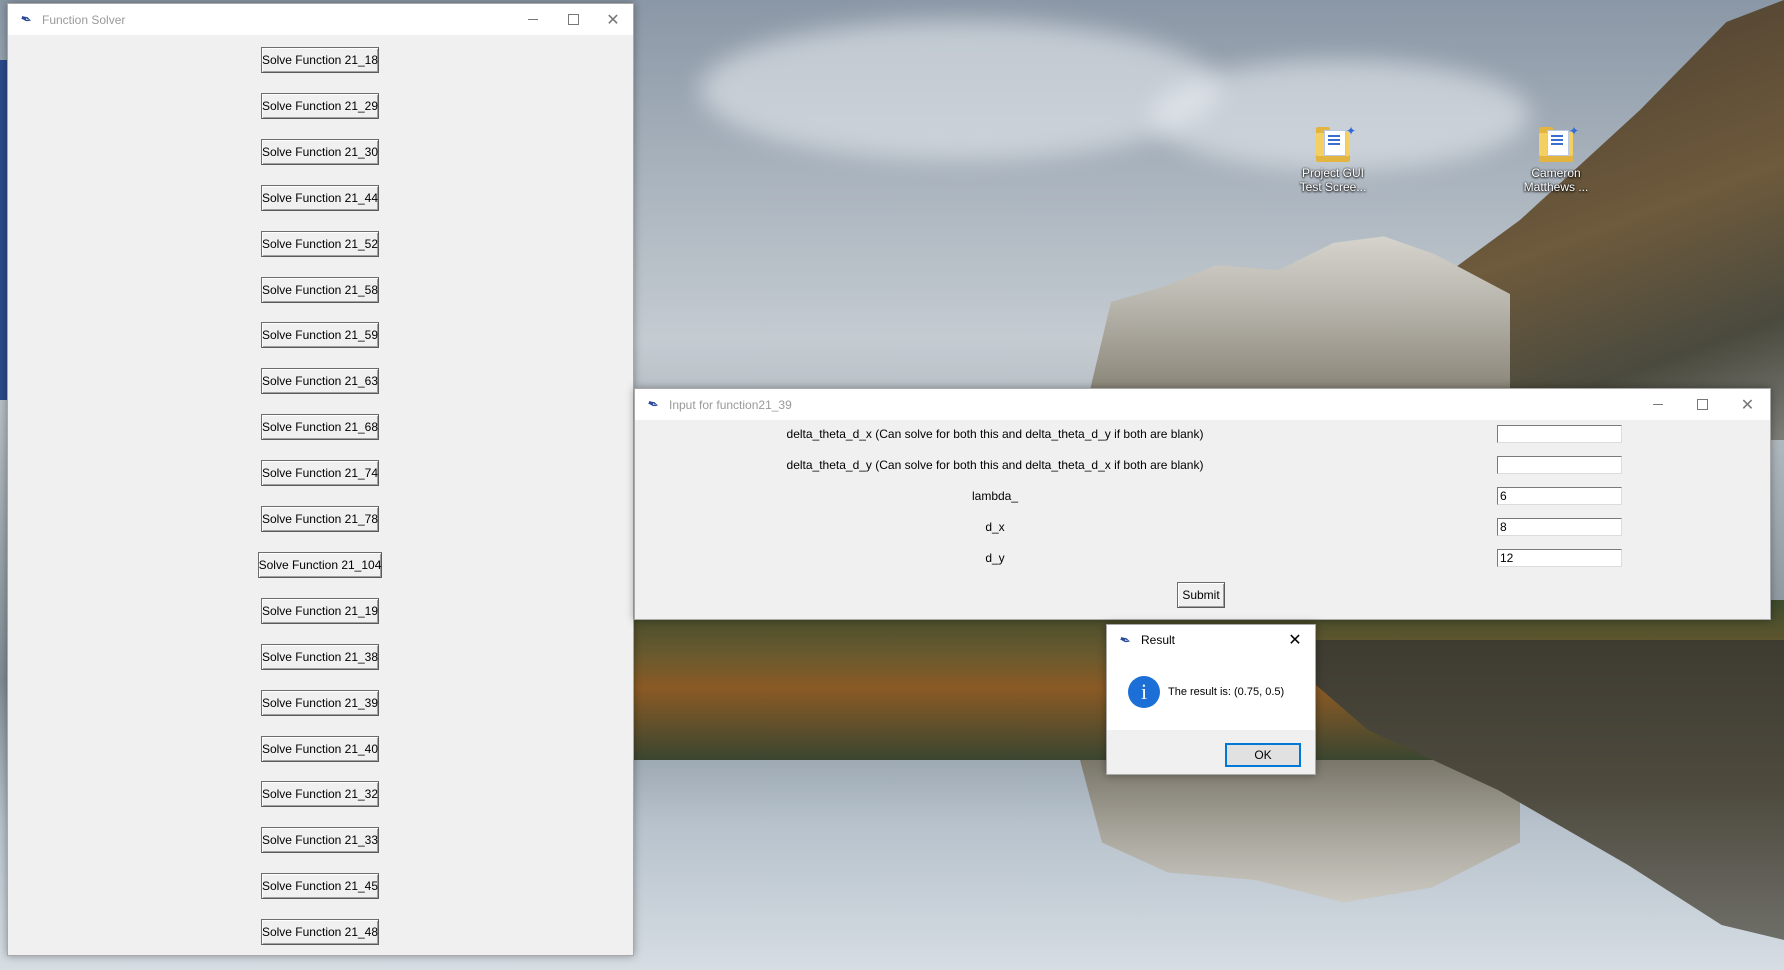 This screenshot has height=970, width=1784. What do you see at coordinates (1144, 692) in the screenshot?
I see `info-icon: i` at bounding box center [1144, 692].